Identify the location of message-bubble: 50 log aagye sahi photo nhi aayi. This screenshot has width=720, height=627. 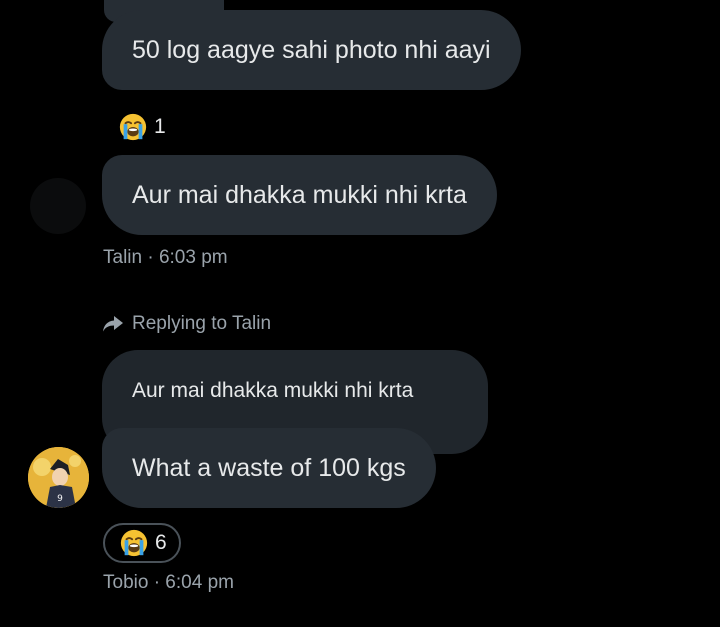
(311, 50).